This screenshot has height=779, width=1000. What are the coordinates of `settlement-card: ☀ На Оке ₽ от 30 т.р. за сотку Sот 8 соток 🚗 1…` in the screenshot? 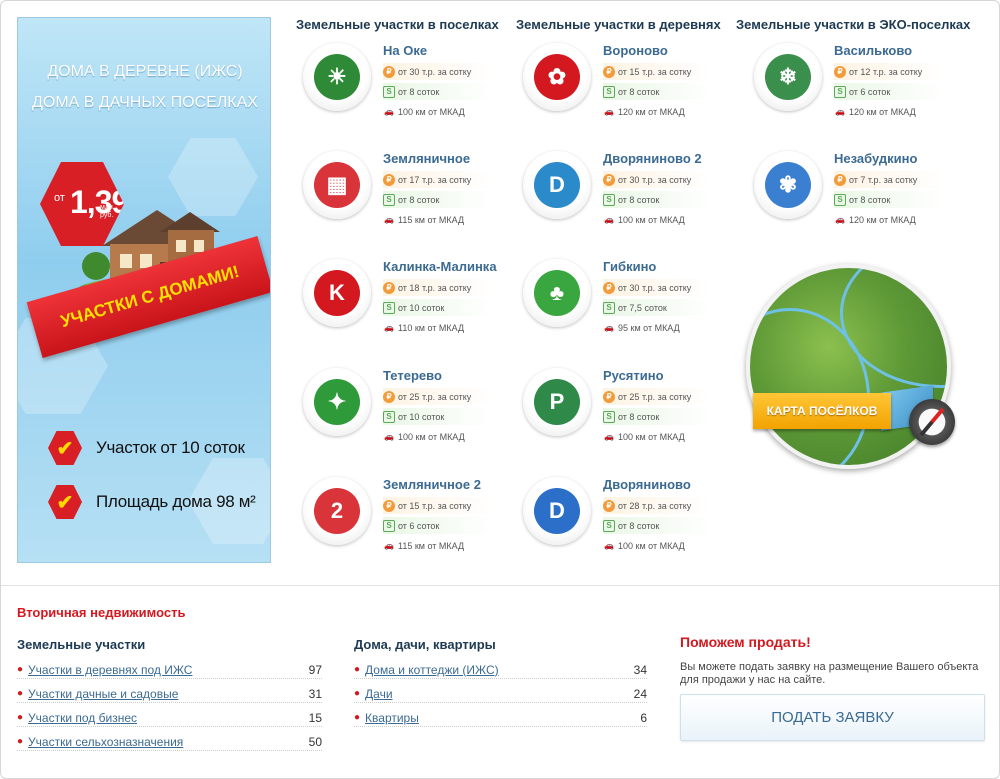 It's located at (408, 88).